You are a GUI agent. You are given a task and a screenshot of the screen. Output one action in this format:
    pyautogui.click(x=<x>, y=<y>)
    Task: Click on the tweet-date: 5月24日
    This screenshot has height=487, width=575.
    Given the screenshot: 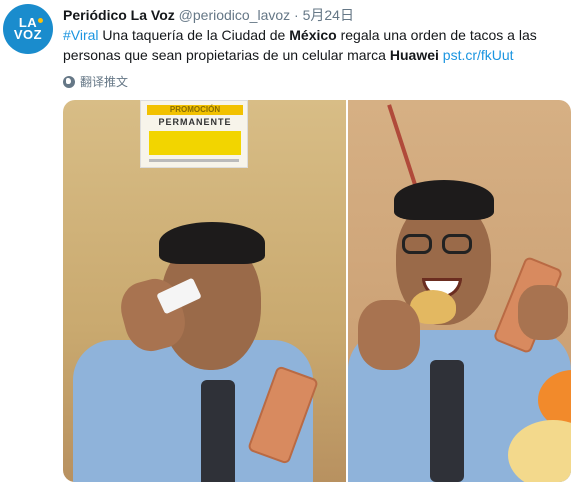 What is the action you would take?
    pyautogui.click(x=328, y=15)
    